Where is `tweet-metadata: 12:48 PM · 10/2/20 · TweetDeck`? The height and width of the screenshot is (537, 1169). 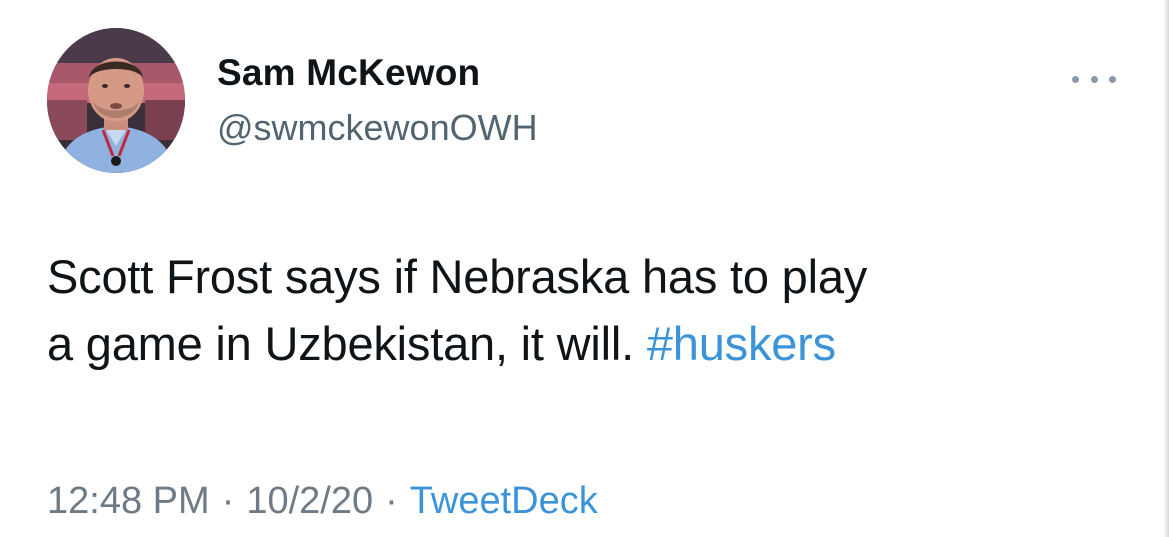 tweet-metadata: 12:48 PM · 10/2/20 · TweetDeck is located at coordinates (322, 501).